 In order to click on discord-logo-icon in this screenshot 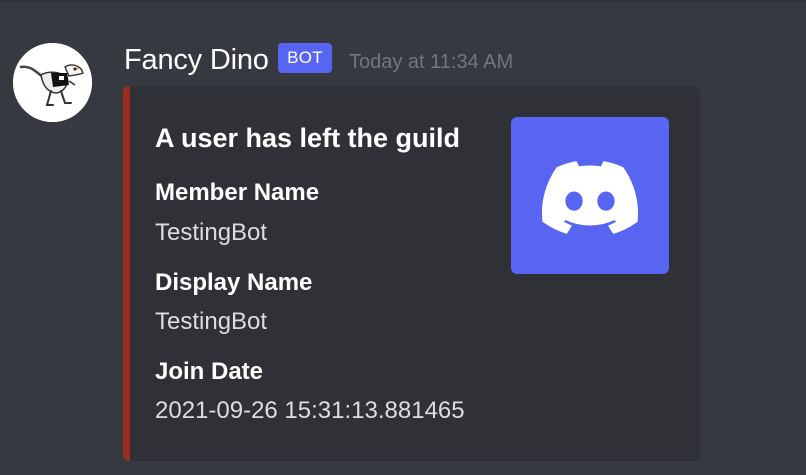, I will do `click(590, 197)`.